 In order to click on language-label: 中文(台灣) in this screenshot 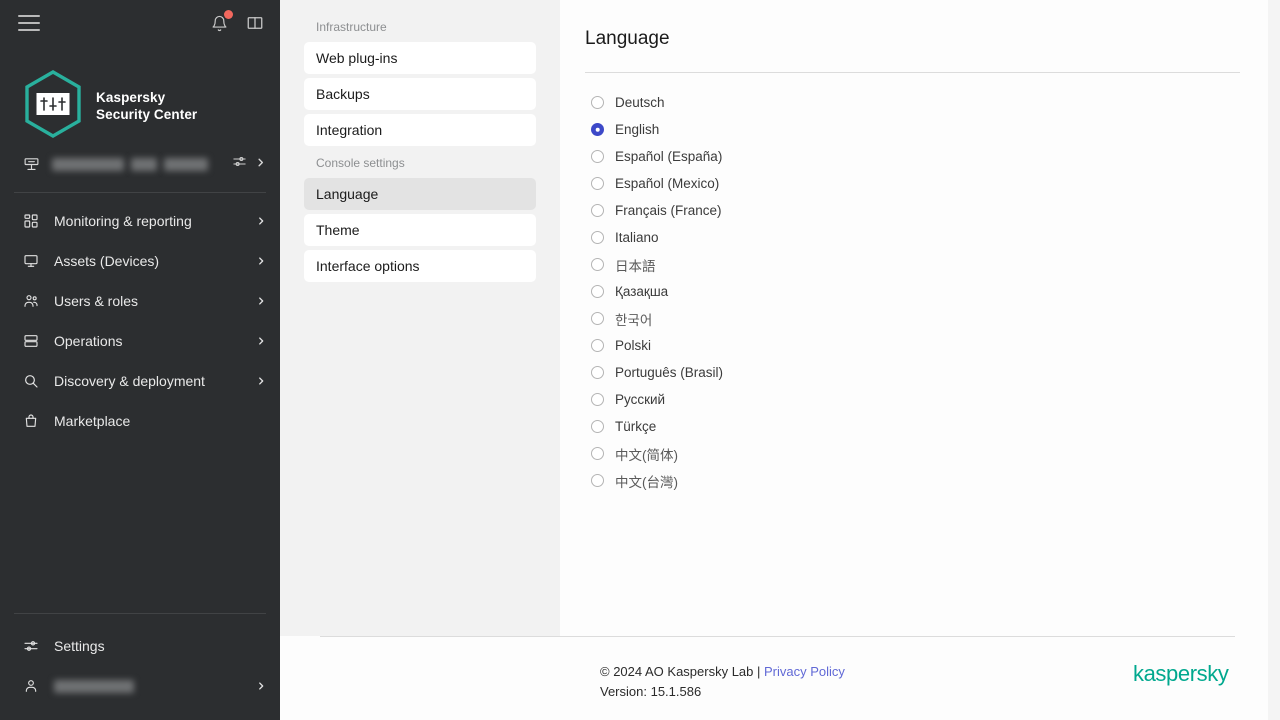, I will do `click(646, 482)`.